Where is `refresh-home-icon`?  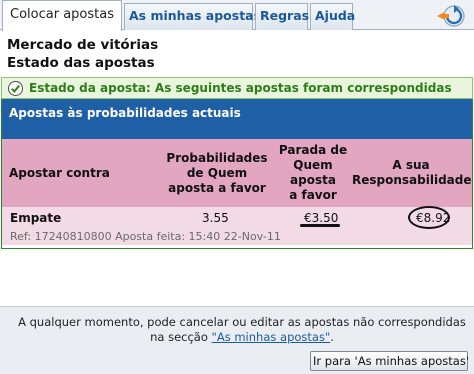
refresh-home-icon is located at coordinates (451, 15).